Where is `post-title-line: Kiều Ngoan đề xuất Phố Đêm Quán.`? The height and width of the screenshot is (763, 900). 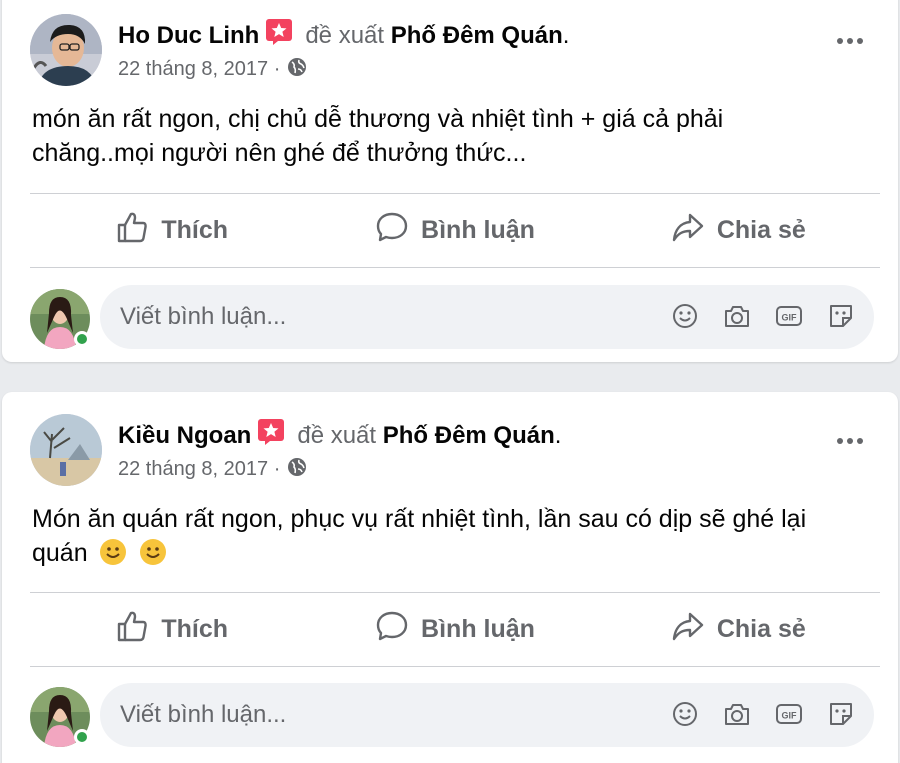 post-title-line: Kiều Ngoan đề xuất Phố Đêm Quán. is located at coordinates (339, 436).